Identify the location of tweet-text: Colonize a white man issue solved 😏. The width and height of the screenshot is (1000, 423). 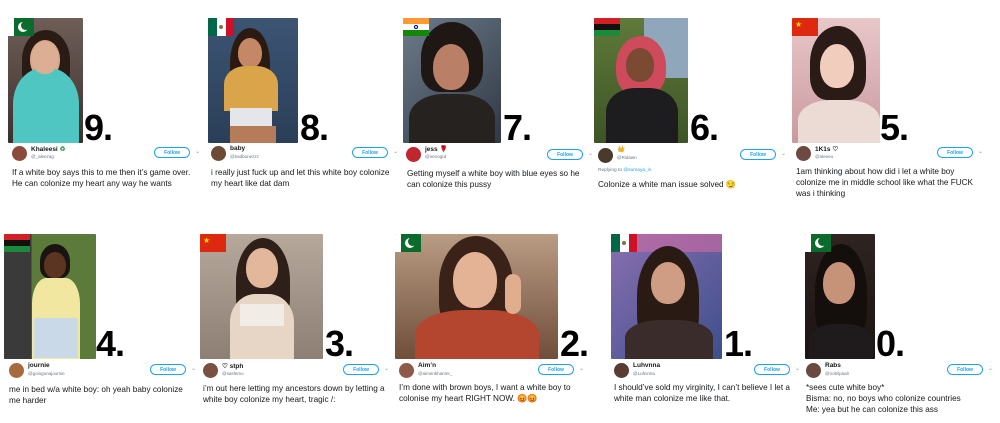
(667, 184).